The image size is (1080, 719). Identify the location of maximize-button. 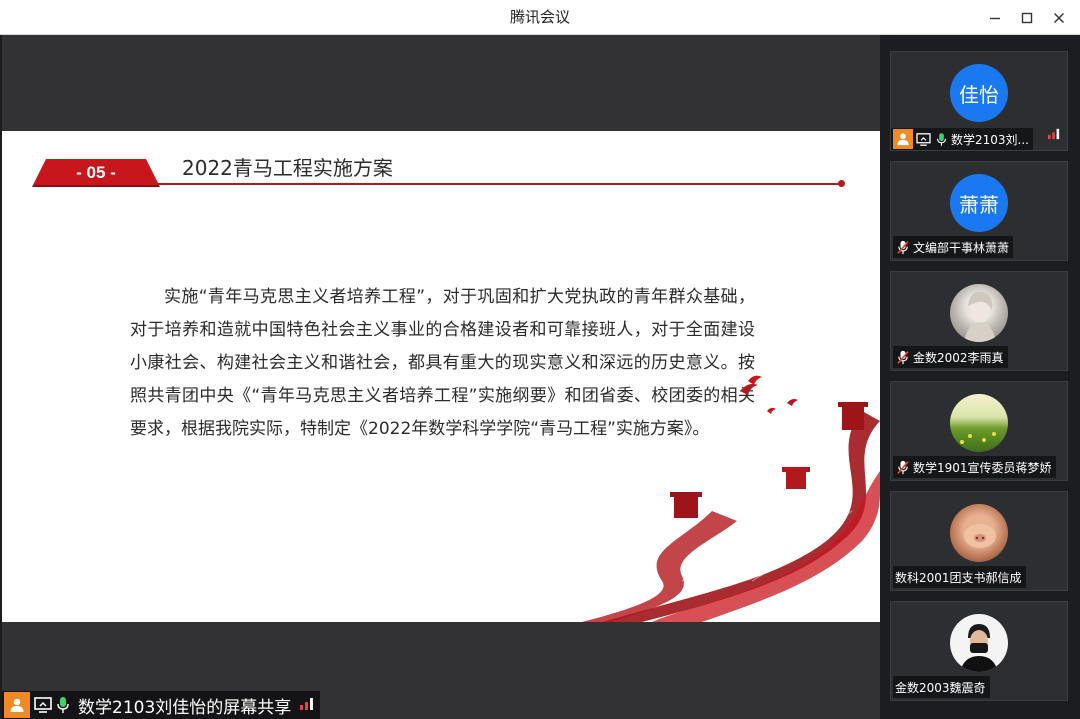
(1027, 17).